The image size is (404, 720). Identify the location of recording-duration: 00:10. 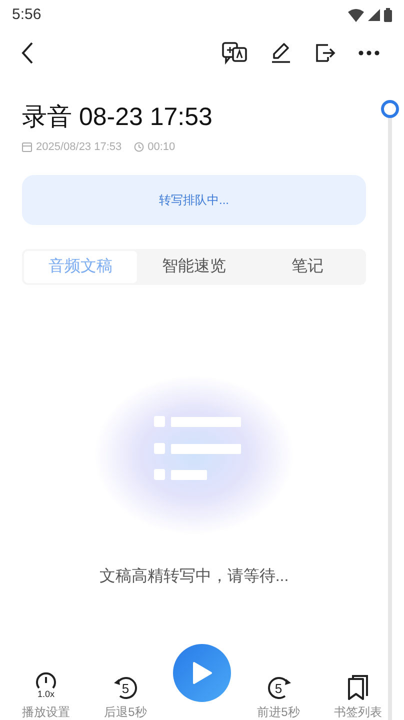
(162, 147).